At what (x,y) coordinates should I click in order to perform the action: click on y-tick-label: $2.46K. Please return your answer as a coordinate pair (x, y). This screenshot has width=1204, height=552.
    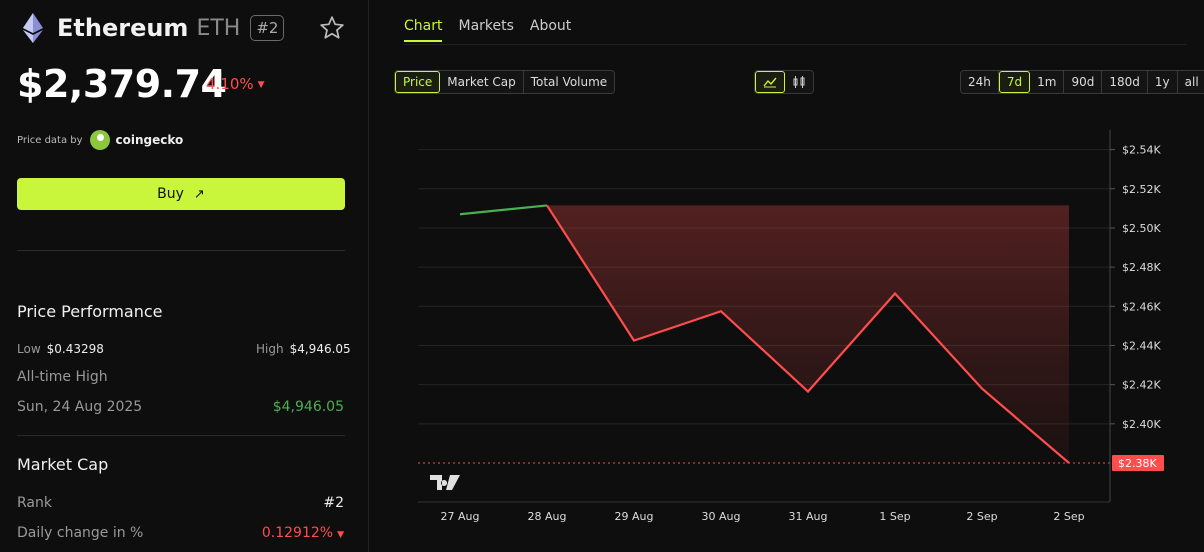
    Looking at the image, I should click on (1141, 306).